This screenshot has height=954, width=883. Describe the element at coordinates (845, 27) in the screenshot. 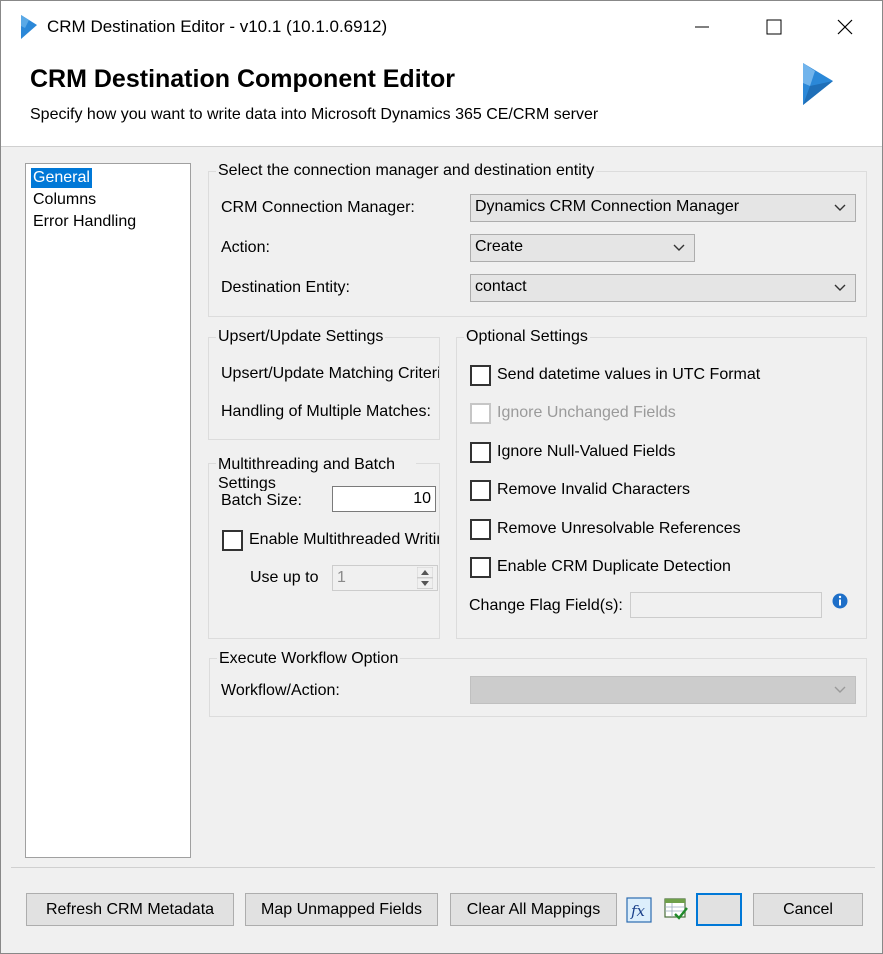

I see `close-icon` at that location.